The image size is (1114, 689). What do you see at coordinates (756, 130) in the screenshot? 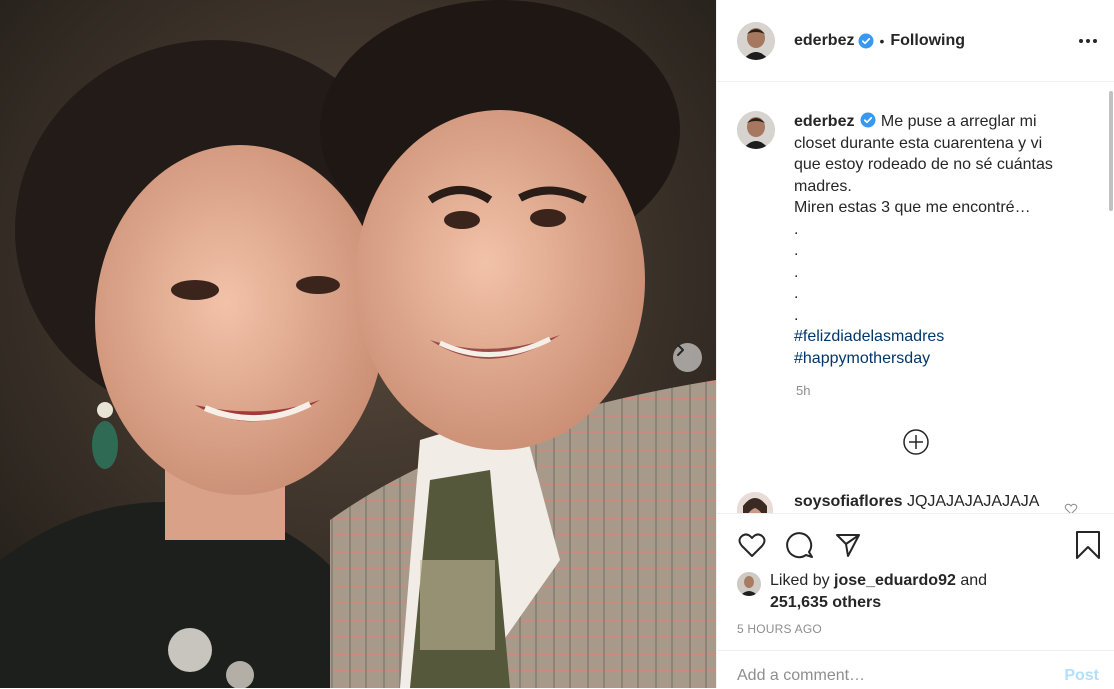
I see `caption-author-avatar` at bounding box center [756, 130].